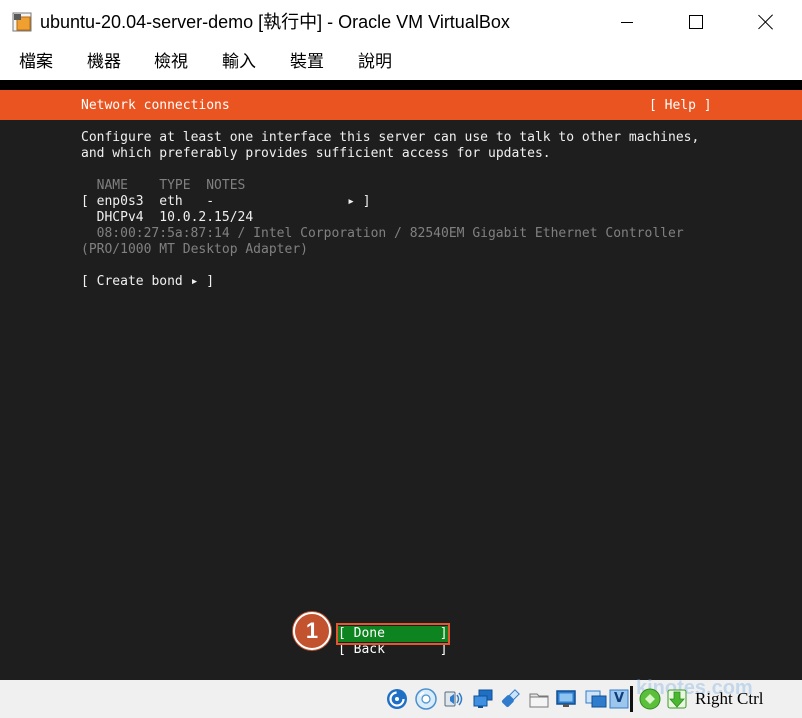 The width and height of the screenshot is (802, 718). I want to click on table-header: NAME TYPE NOTES, so click(431, 186).